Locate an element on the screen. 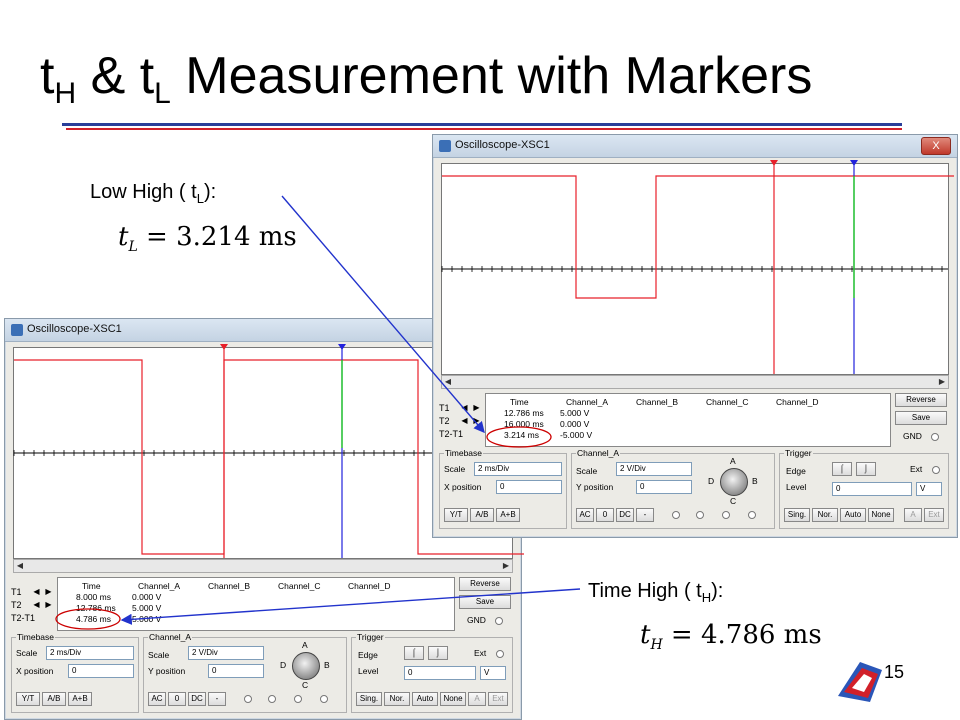  scale-label: Scale is located at coordinates (455, 469).